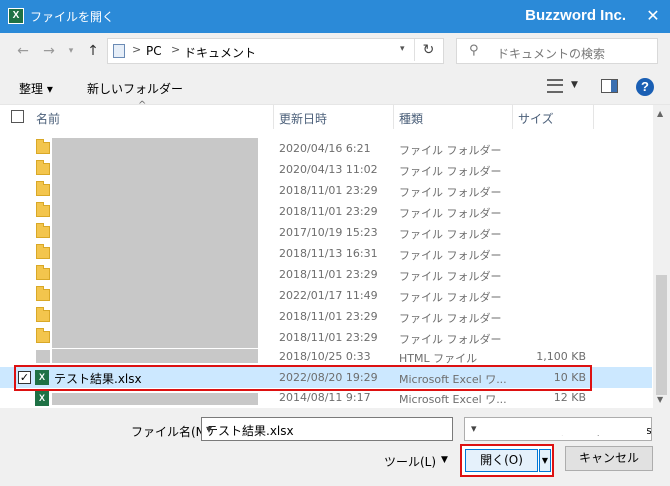 This screenshot has height=486, width=670. What do you see at coordinates (220, 52) in the screenshot?
I see `breadcrumb-documents: ドキュメント` at bounding box center [220, 52].